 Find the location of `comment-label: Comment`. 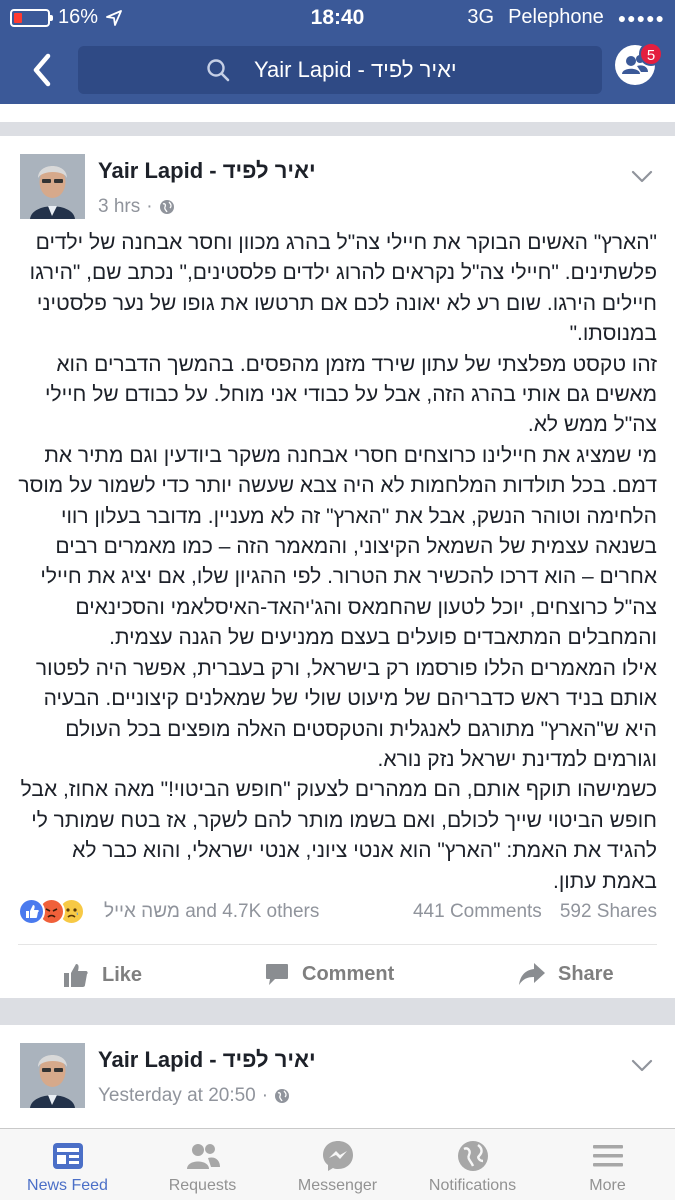

comment-label: Comment is located at coordinates (348, 973).